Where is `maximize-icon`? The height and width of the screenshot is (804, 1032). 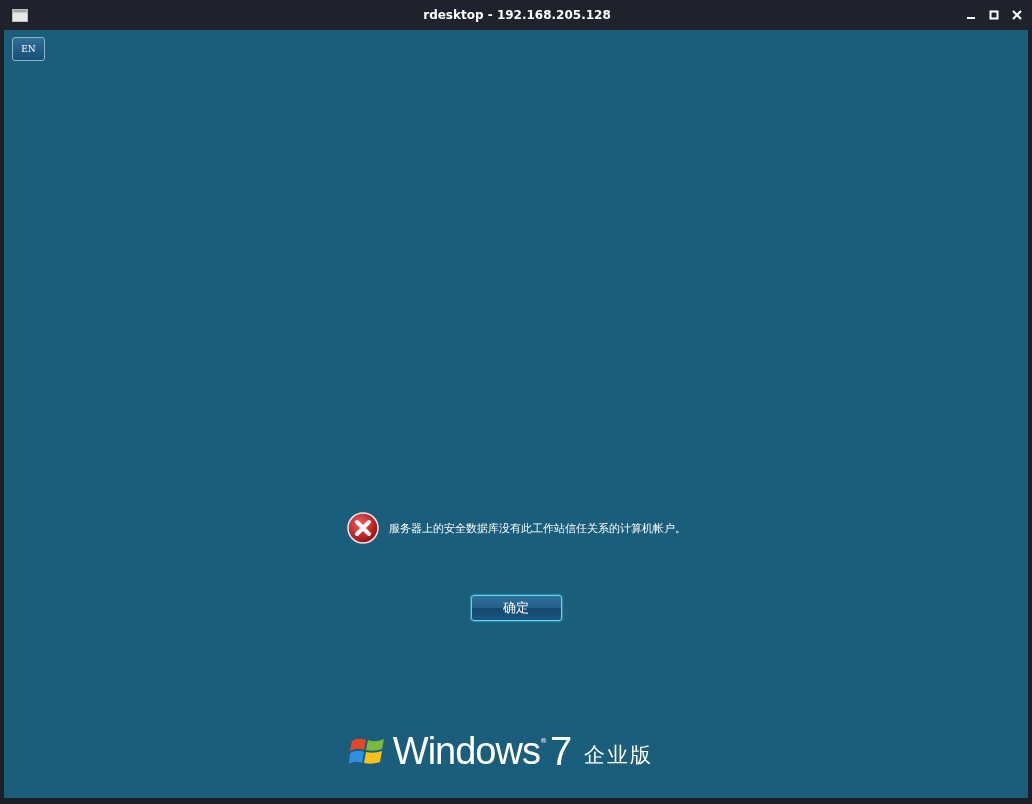 maximize-icon is located at coordinates (994, 15).